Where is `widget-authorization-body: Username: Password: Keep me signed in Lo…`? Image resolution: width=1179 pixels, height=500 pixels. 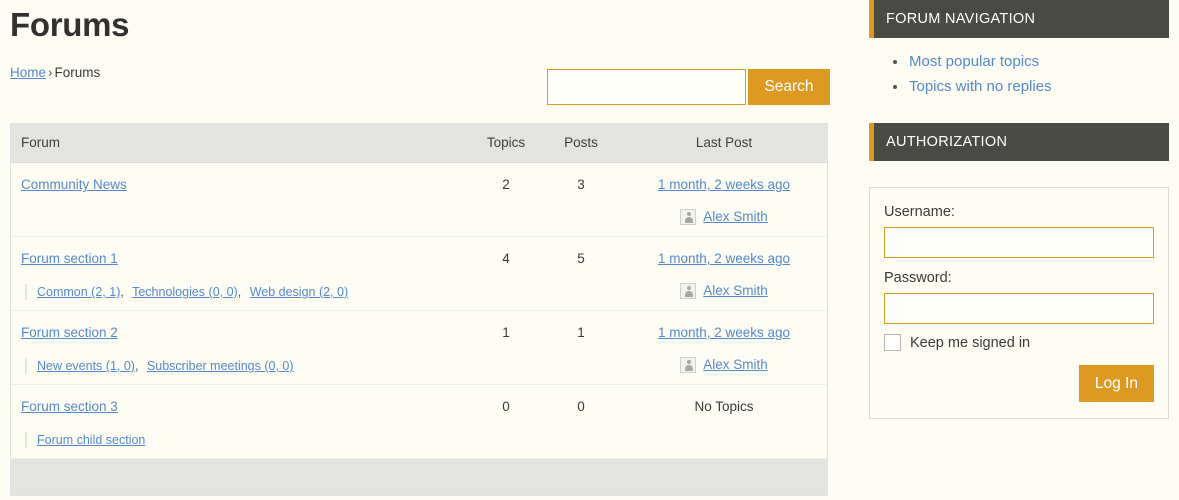
widget-authorization-body: Username: Password: Keep me signed in Lo… is located at coordinates (1019, 290).